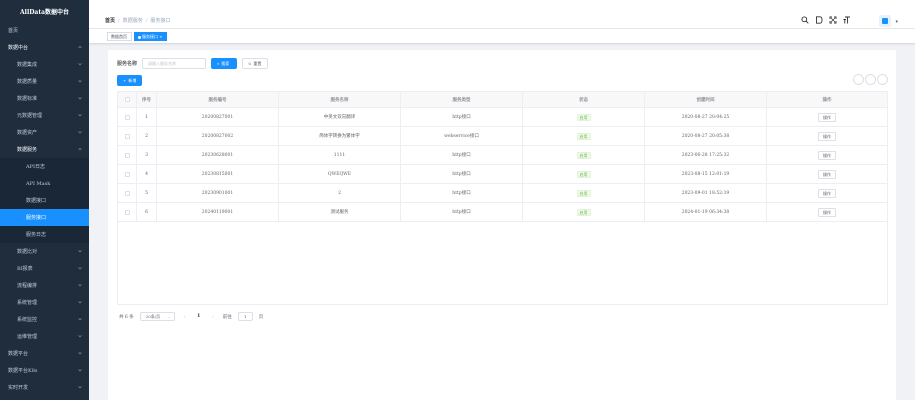 The image size is (915, 400). Describe the element at coordinates (462, 136) in the screenshot. I see `cell-type: webservice接口` at that location.